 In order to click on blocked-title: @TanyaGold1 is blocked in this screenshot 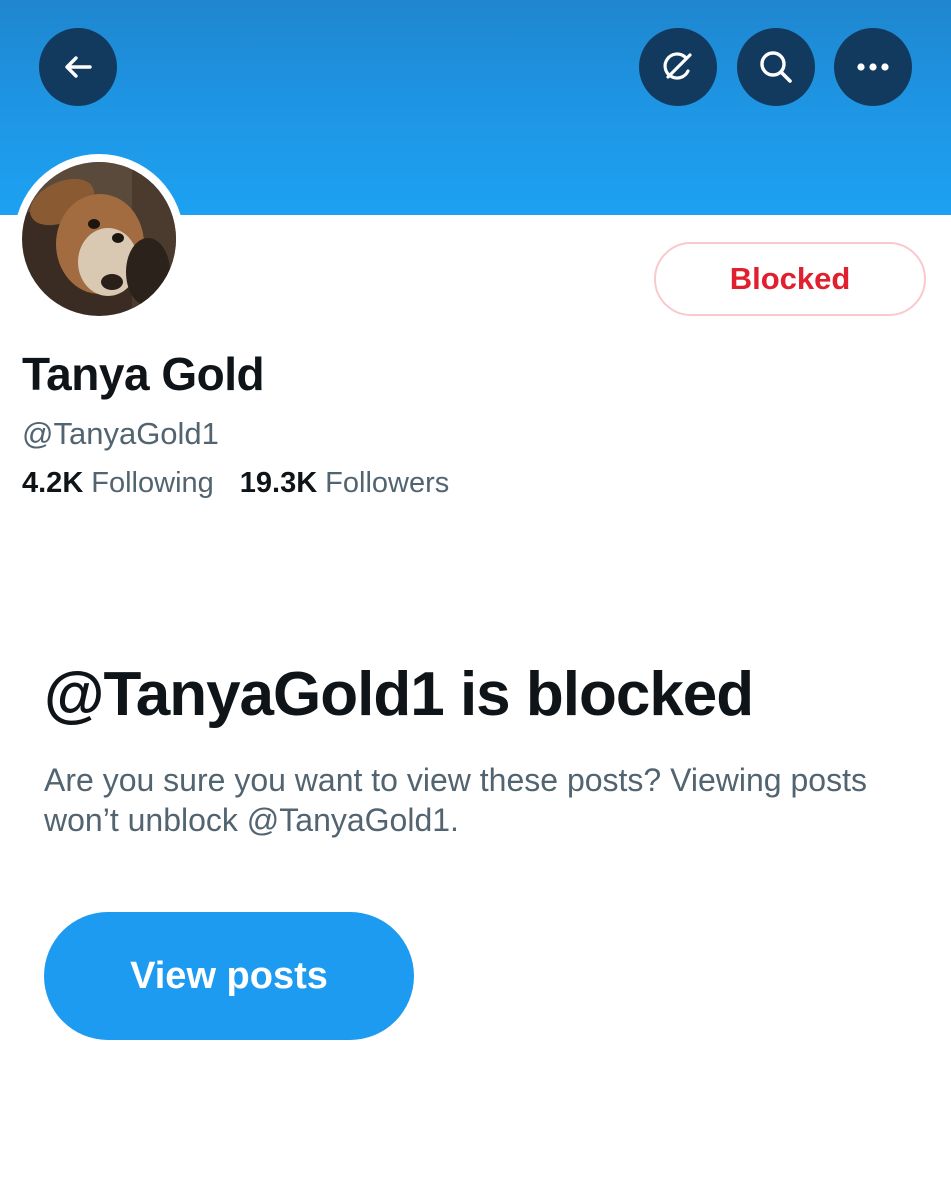, I will do `click(399, 694)`.